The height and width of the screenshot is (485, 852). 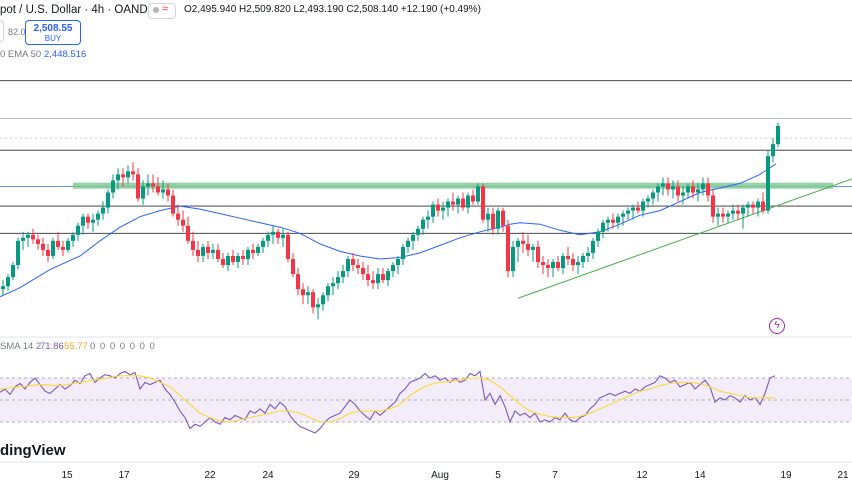 What do you see at coordinates (165, 9) in the screenshot?
I see `settings-wave-icon: ≈` at bounding box center [165, 9].